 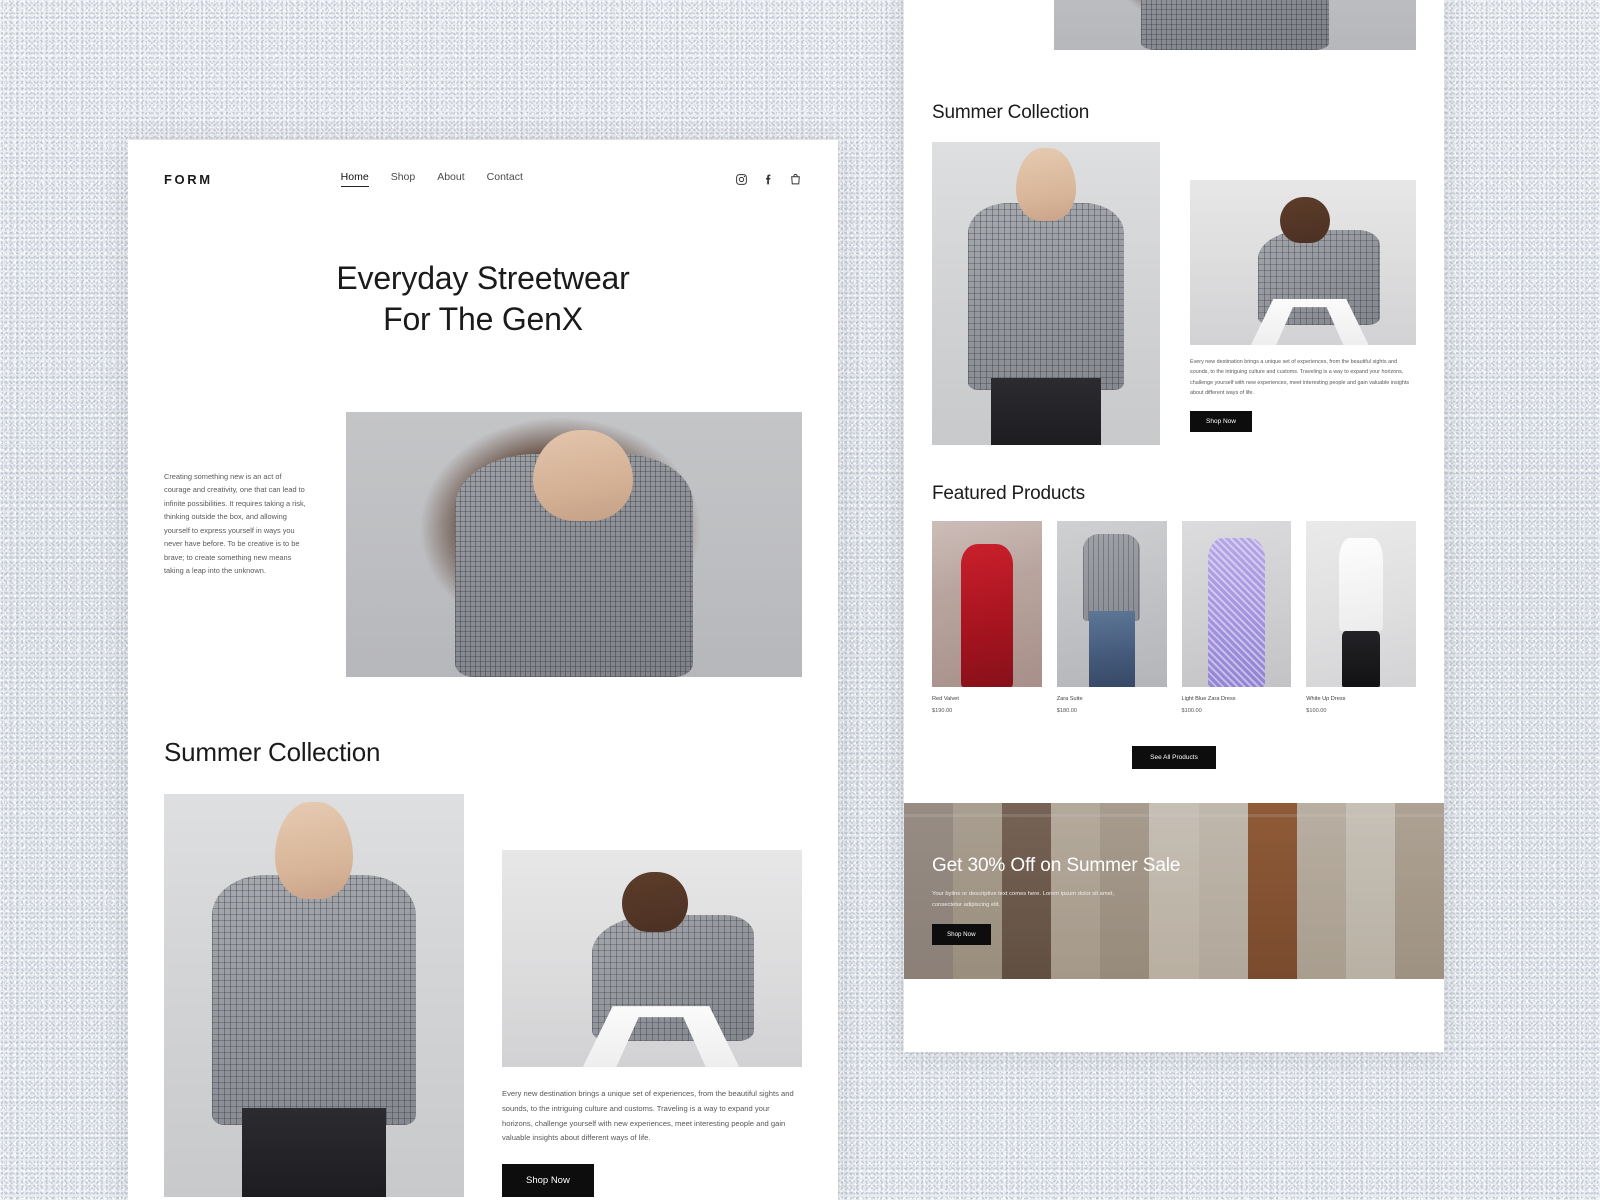 I want to click on shop-now-button: Shop Now, so click(x=548, y=1181).